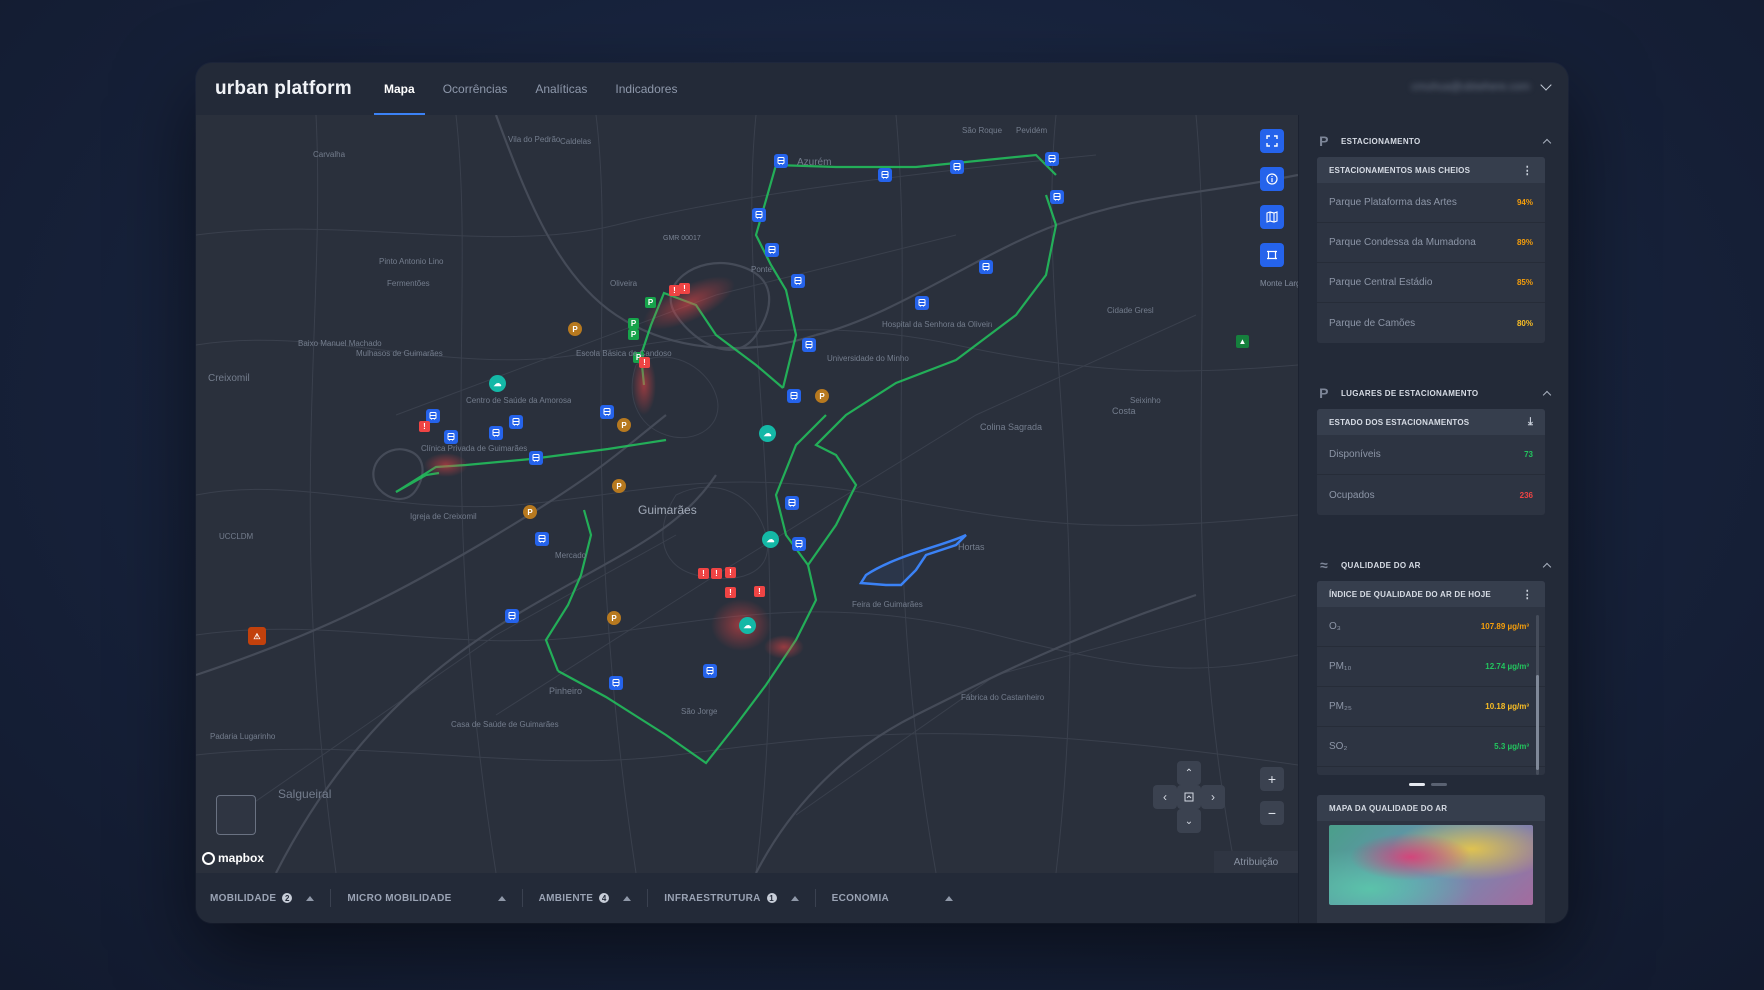 This screenshot has width=1764, height=990. Describe the element at coordinates (1431, 667) in the screenshot. I see `list-item: PM₁₀ 12.74 µg/m³` at that location.